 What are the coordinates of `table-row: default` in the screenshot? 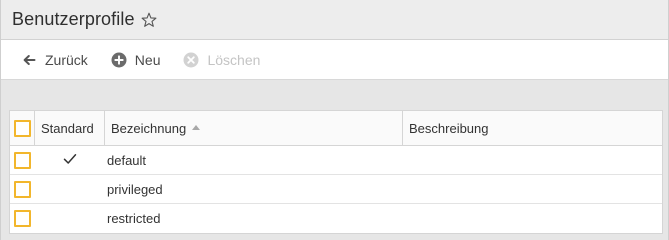 It's located at (336, 160).